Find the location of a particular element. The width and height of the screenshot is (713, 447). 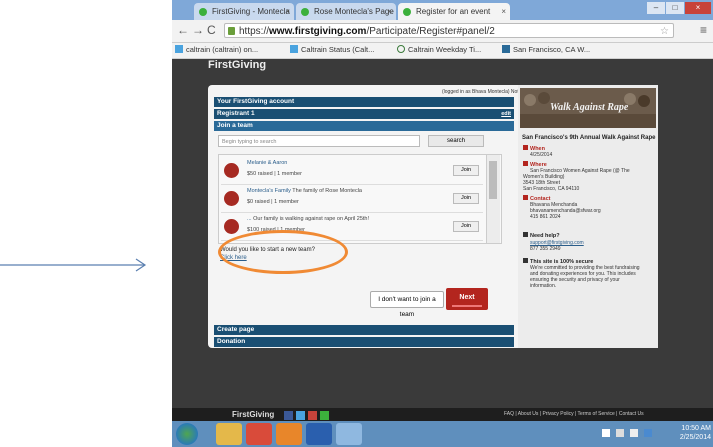

star-icon: ☆ is located at coordinates (664, 31).